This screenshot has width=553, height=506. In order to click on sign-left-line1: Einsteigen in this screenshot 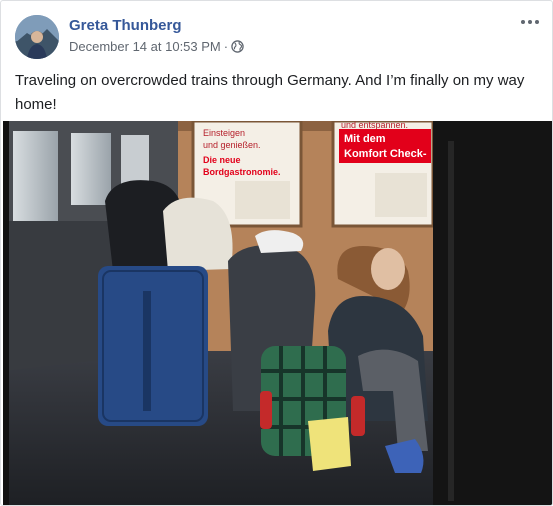, I will do `click(224, 133)`.